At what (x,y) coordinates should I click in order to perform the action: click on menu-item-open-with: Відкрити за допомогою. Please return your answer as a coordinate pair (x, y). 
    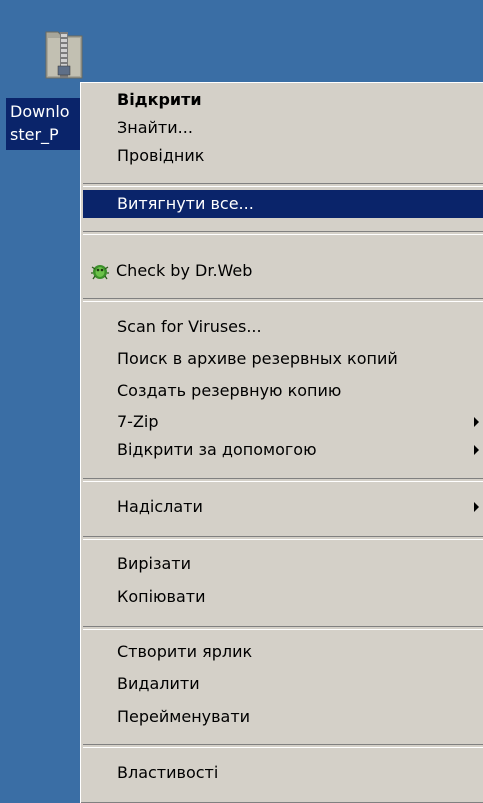
    Looking at the image, I should click on (283, 450).